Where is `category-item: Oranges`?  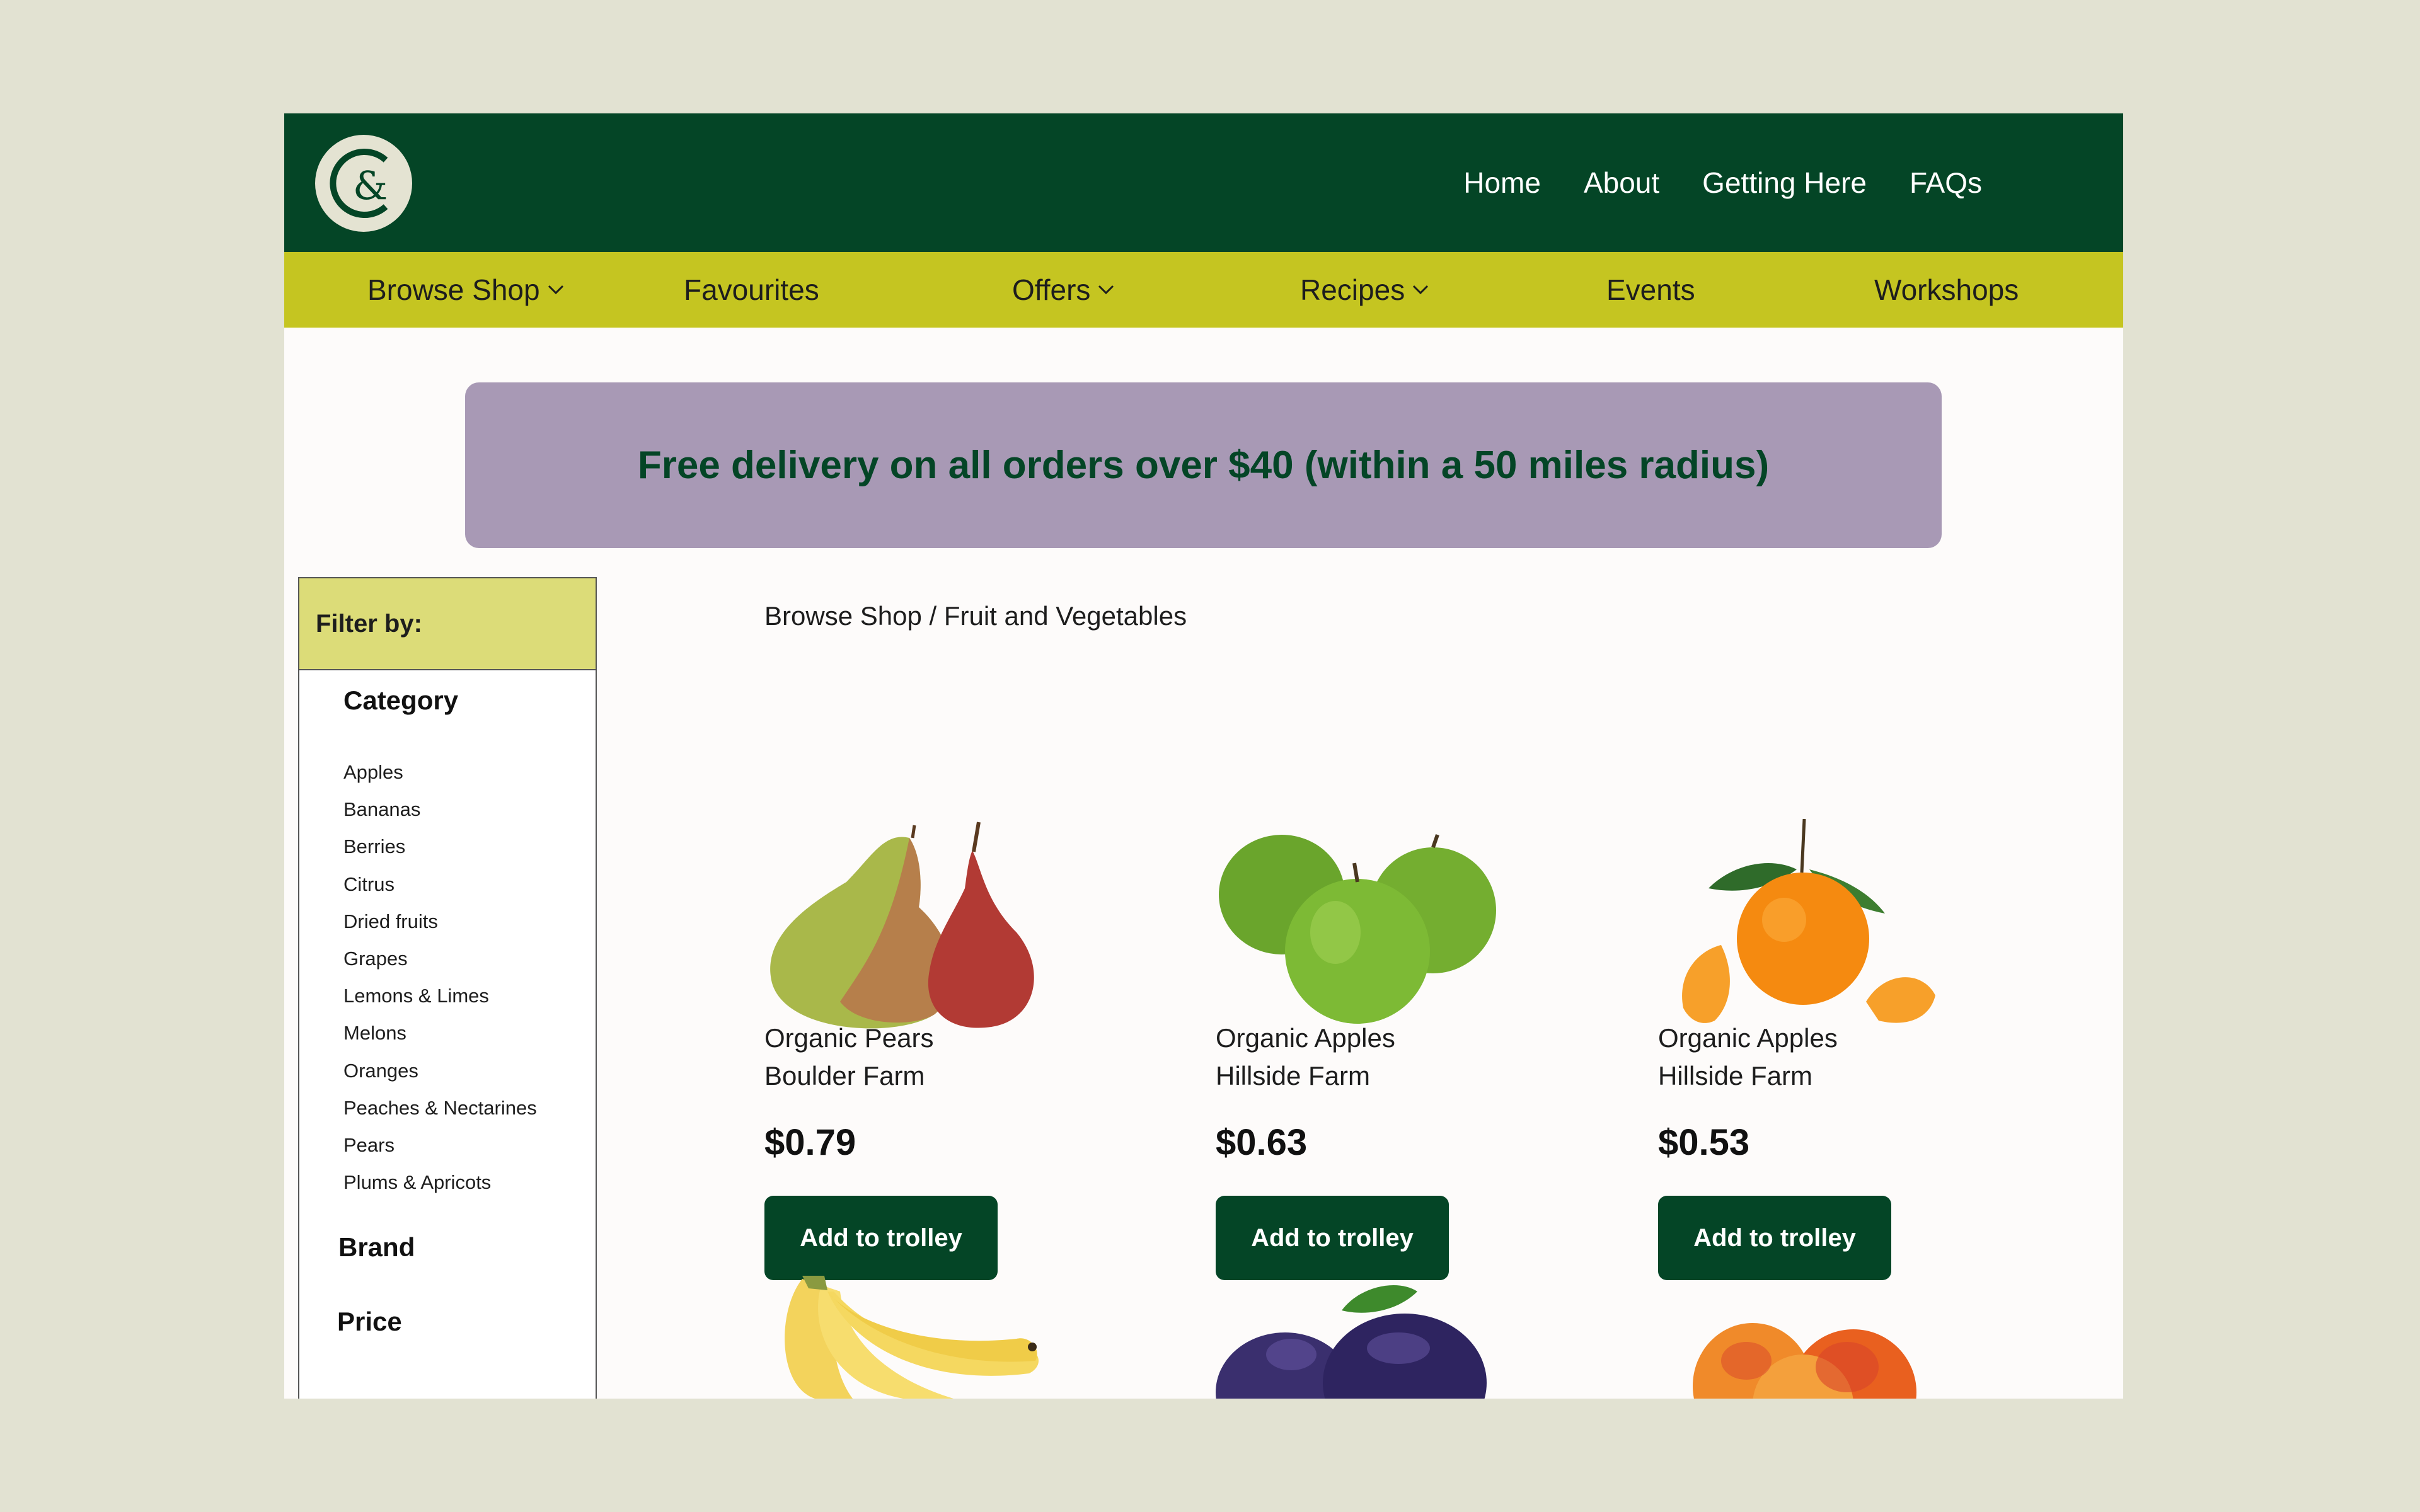 category-item: Oranges is located at coordinates (440, 1070).